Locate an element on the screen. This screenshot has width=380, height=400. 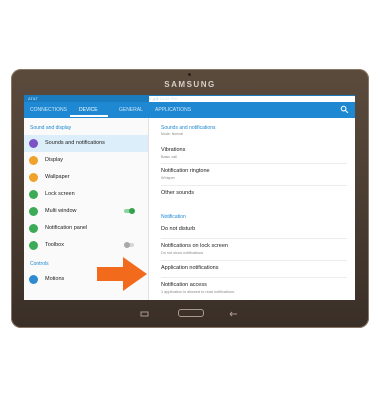
sidebar-item-label: Lock screen is located at coordinates (60, 194).